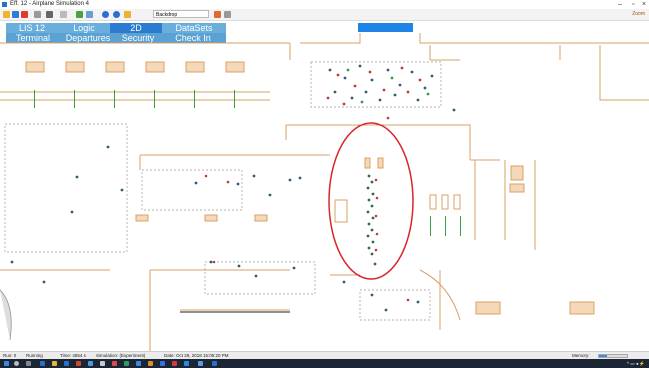 The width and height of the screenshot is (649, 368). I want to click on start-icon, so click(6, 363).